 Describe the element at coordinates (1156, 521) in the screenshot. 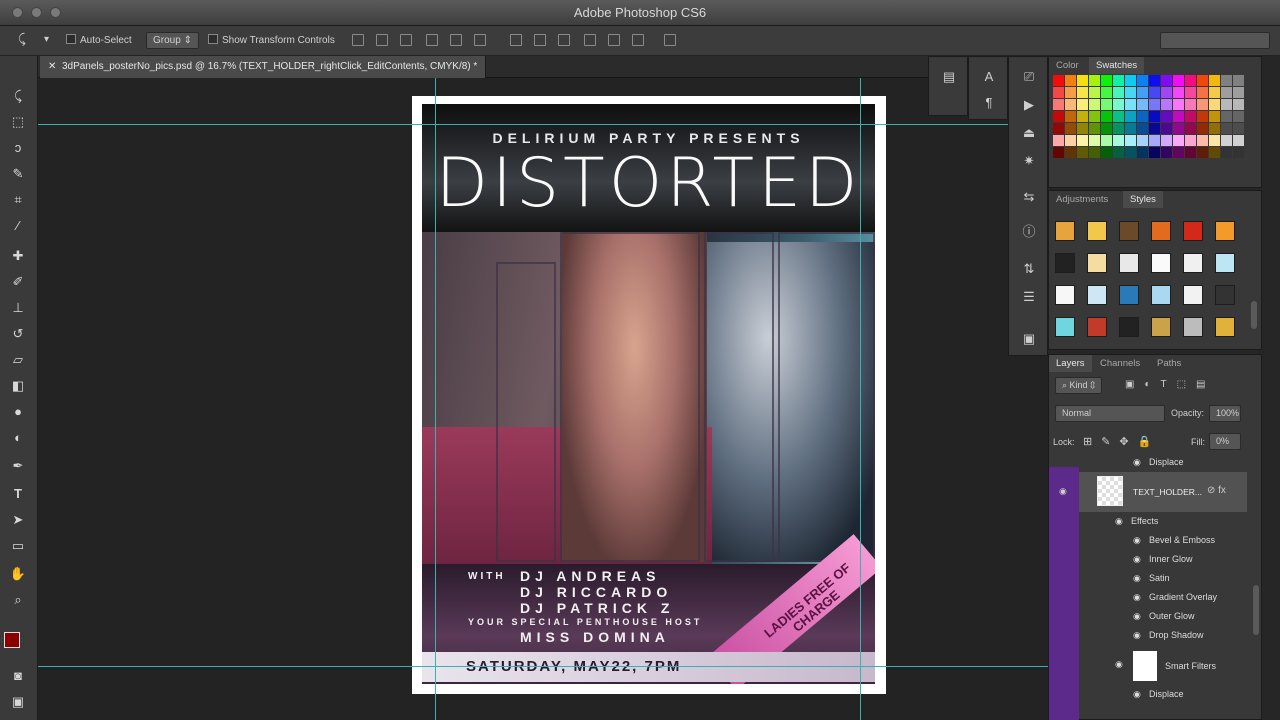

I see `effects-row: ◉ Effects` at that location.